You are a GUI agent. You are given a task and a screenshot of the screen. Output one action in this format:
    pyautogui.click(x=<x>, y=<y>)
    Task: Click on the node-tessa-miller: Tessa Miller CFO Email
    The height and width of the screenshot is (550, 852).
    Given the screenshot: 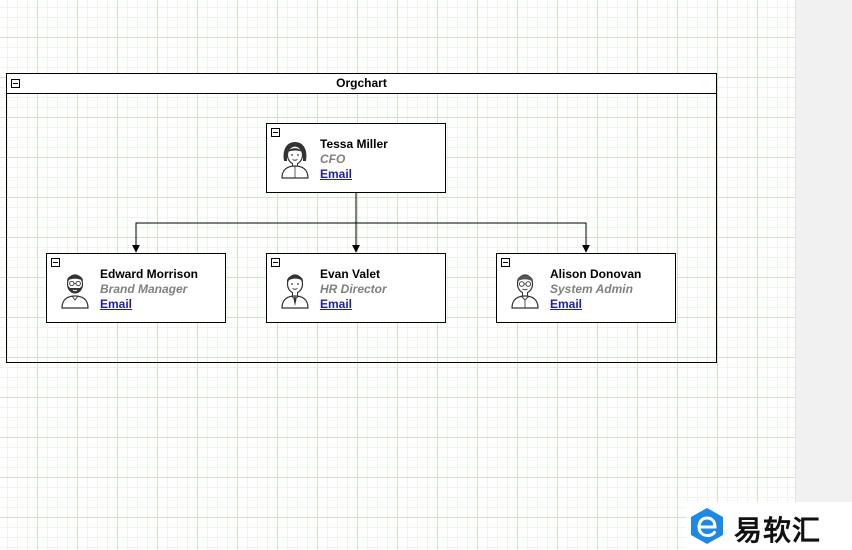 What is the action you would take?
    pyautogui.click(x=356, y=158)
    